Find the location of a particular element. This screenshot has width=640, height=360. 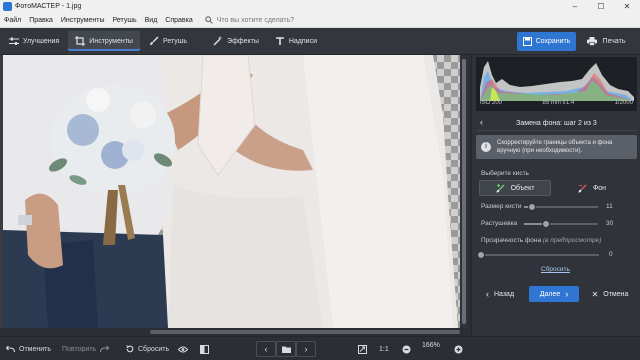

cancel-button: ✕ Отмена is located at coordinates (610, 294).